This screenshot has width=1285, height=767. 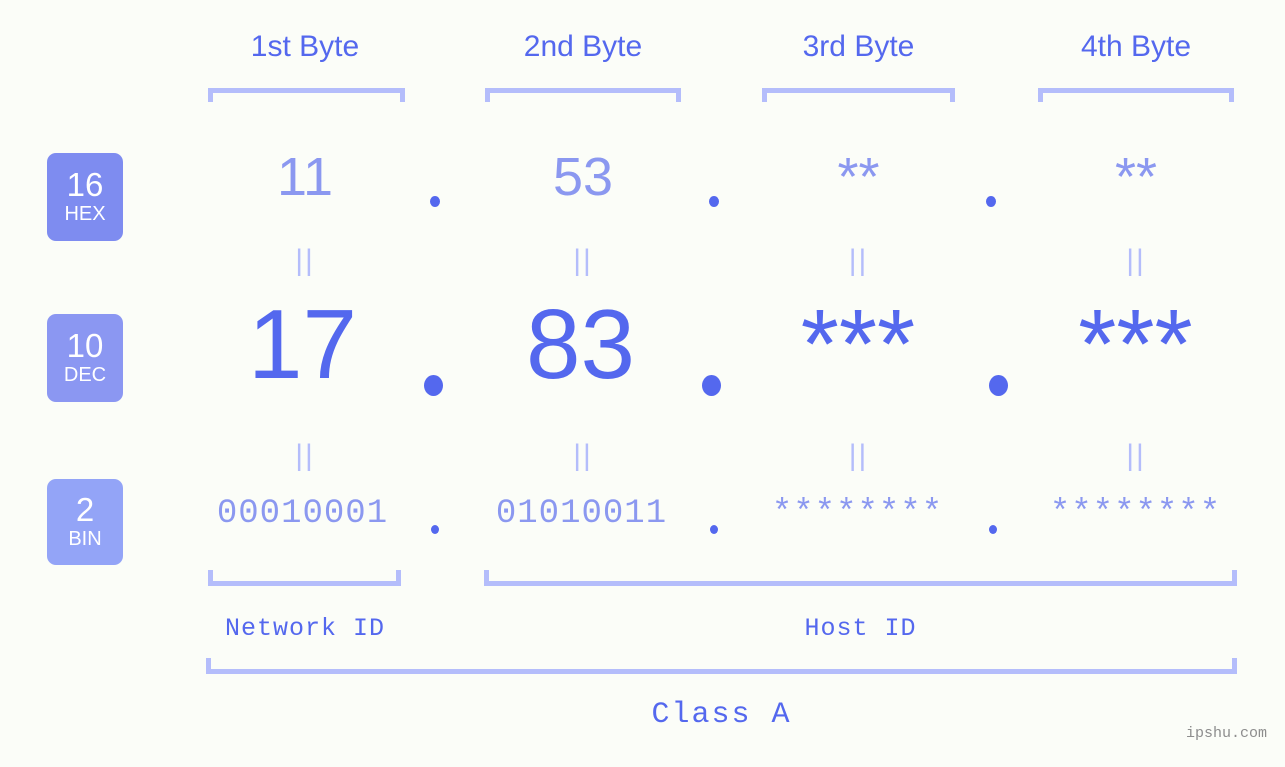 What do you see at coordinates (302, 344) in the screenshot?
I see `dec-byte-1: 17` at bounding box center [302, 344].